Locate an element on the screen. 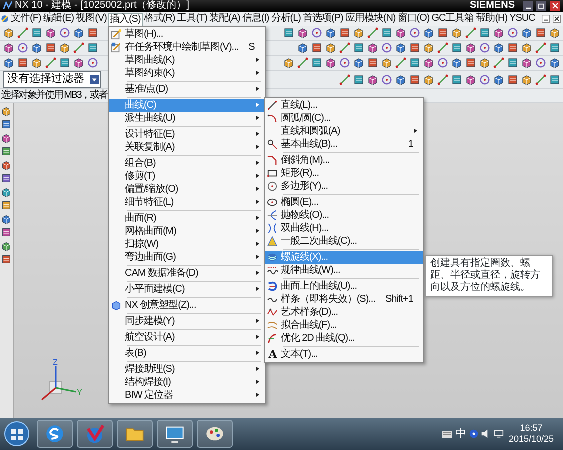 The width and height of the screenshot is (563, 450). ime-indicator: 中 is located at coordinates (460, 434).